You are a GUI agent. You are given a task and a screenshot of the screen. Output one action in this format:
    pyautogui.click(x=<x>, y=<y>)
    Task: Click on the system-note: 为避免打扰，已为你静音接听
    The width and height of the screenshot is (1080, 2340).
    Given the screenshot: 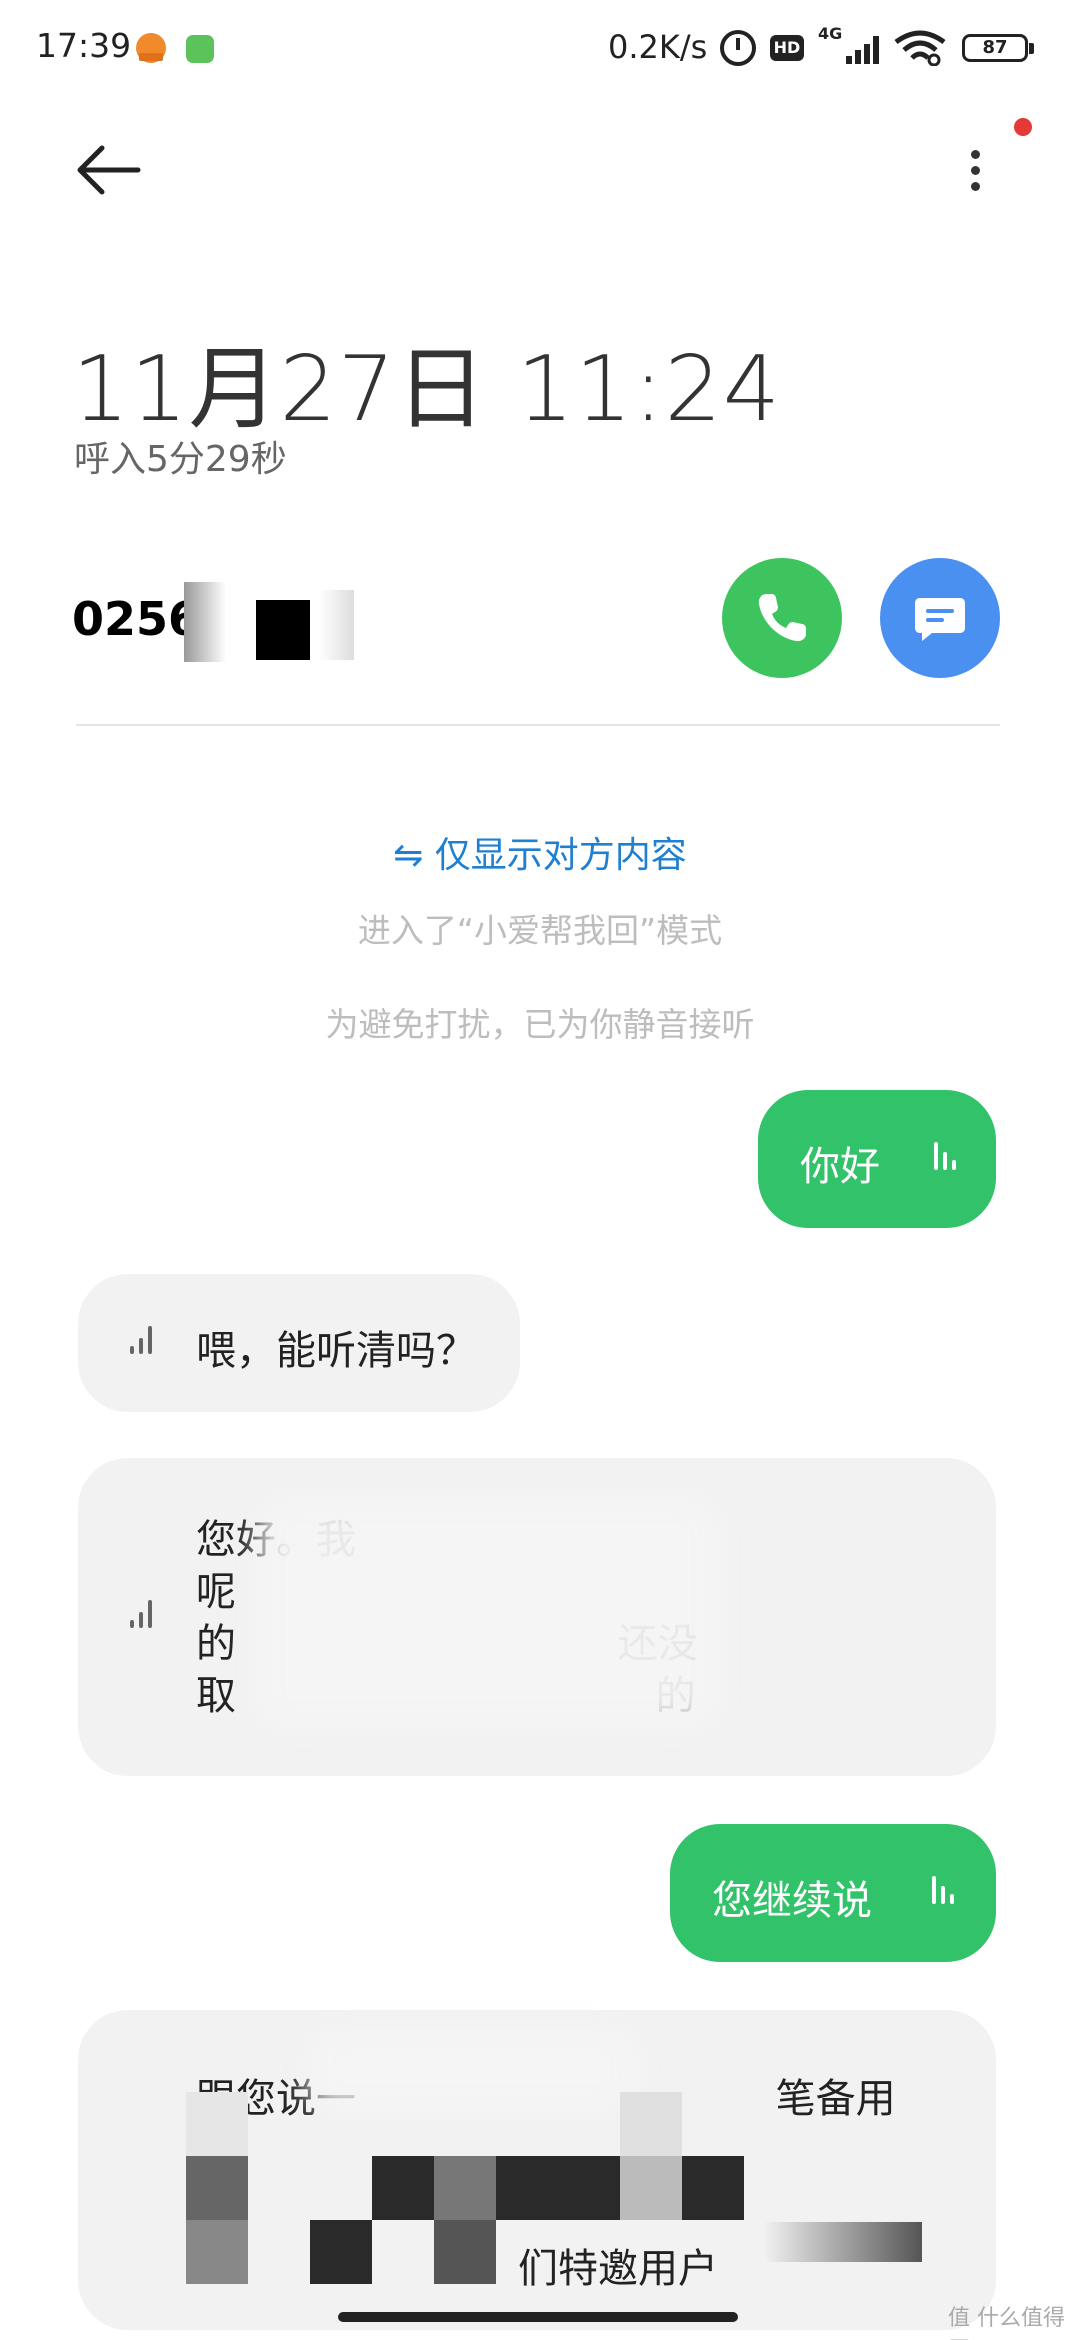 What is the action you would take?
    pyautogui.click(x=540, y=1024)
    